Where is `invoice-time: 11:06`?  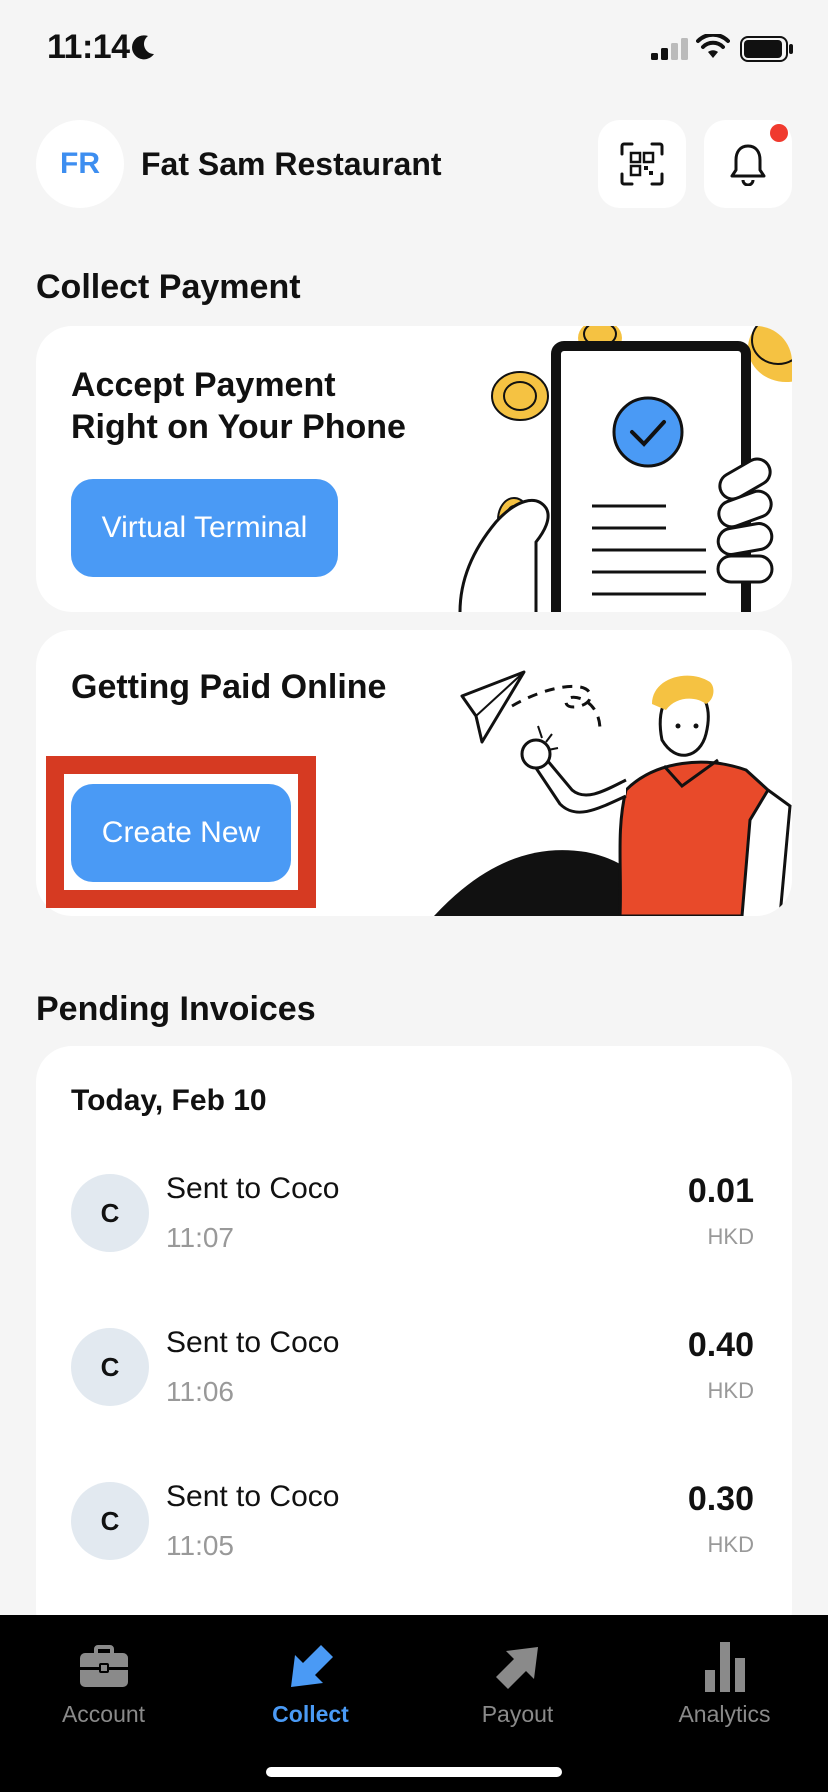 invoice-time: 11:06 is located at coordinates (200, 1391).